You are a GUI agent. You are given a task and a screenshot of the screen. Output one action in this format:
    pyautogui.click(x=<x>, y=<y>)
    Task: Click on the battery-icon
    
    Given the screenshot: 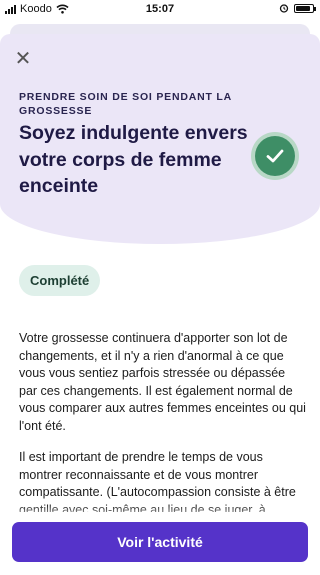 What is the action you would take?
    pyautogui.click(x=305, y=8)
    